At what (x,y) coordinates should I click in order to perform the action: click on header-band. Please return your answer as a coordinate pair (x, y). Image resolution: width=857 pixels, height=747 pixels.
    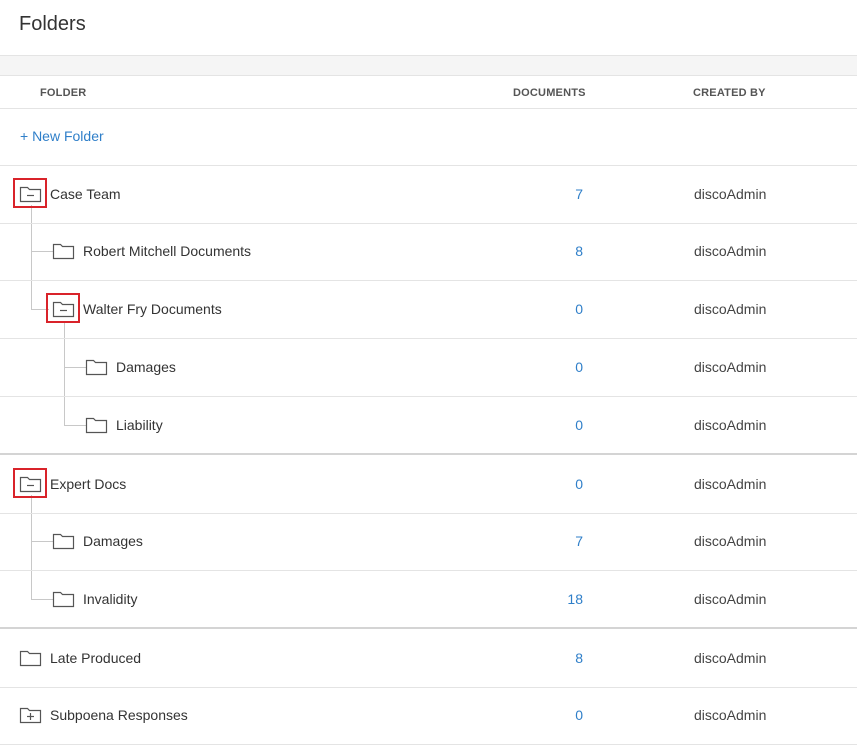
    Looking at the image, I should click on (428, 66).